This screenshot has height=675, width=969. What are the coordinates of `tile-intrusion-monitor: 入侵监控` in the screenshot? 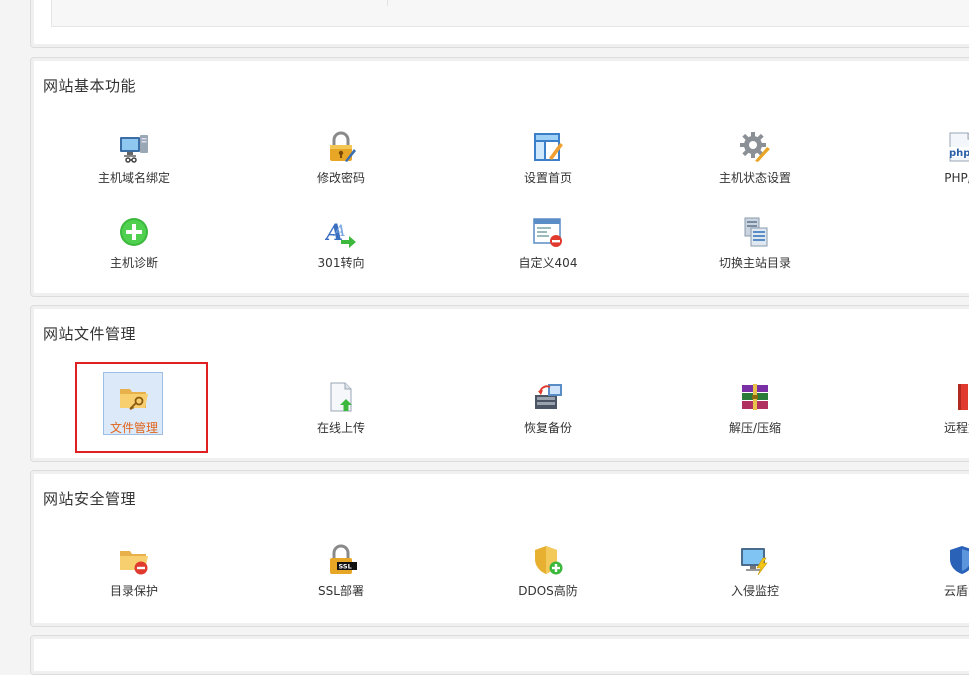 It's located at (755, 571).